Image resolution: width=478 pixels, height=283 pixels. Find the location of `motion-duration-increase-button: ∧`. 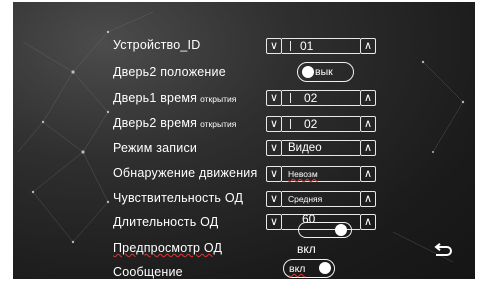

motion-duration-increase-button: ∧ is located at coordinates (368, 222).